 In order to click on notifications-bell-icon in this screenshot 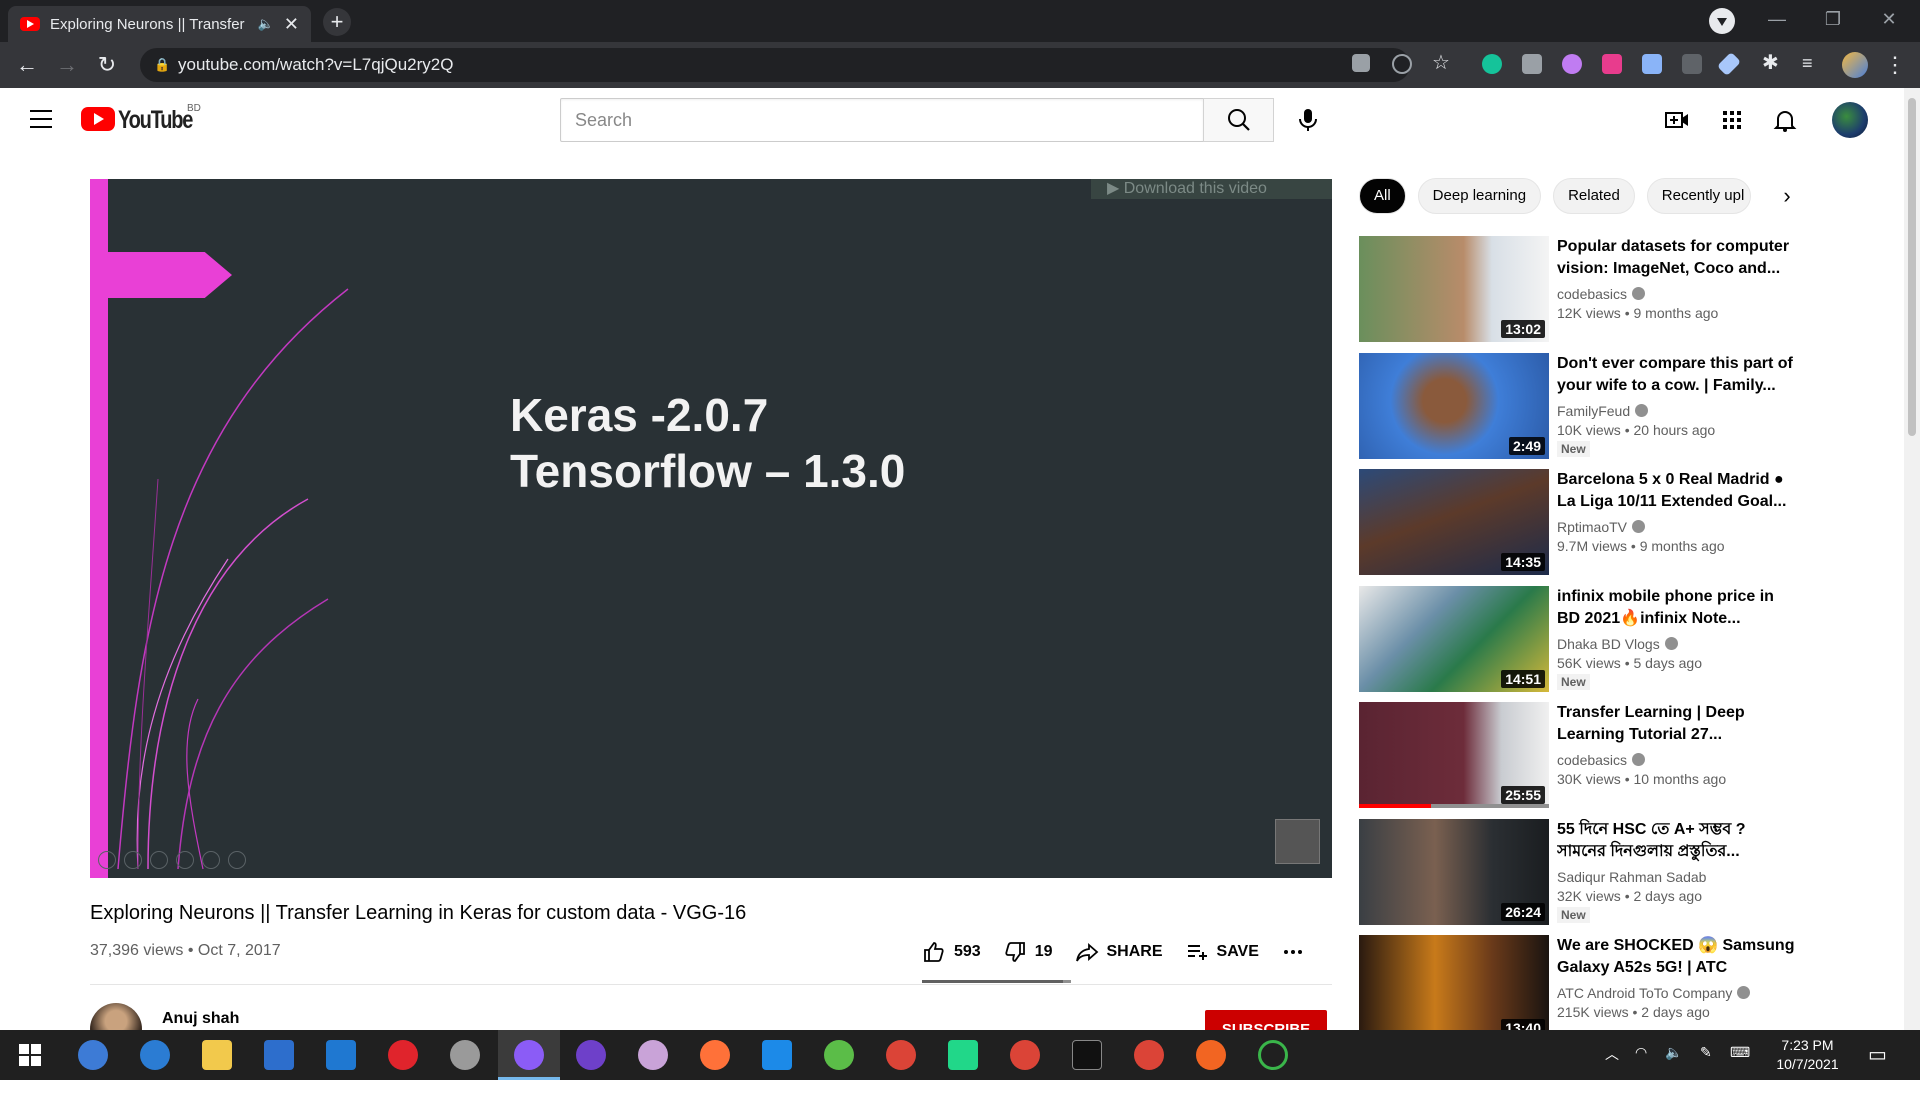, I will do `click(1785, 120)`.